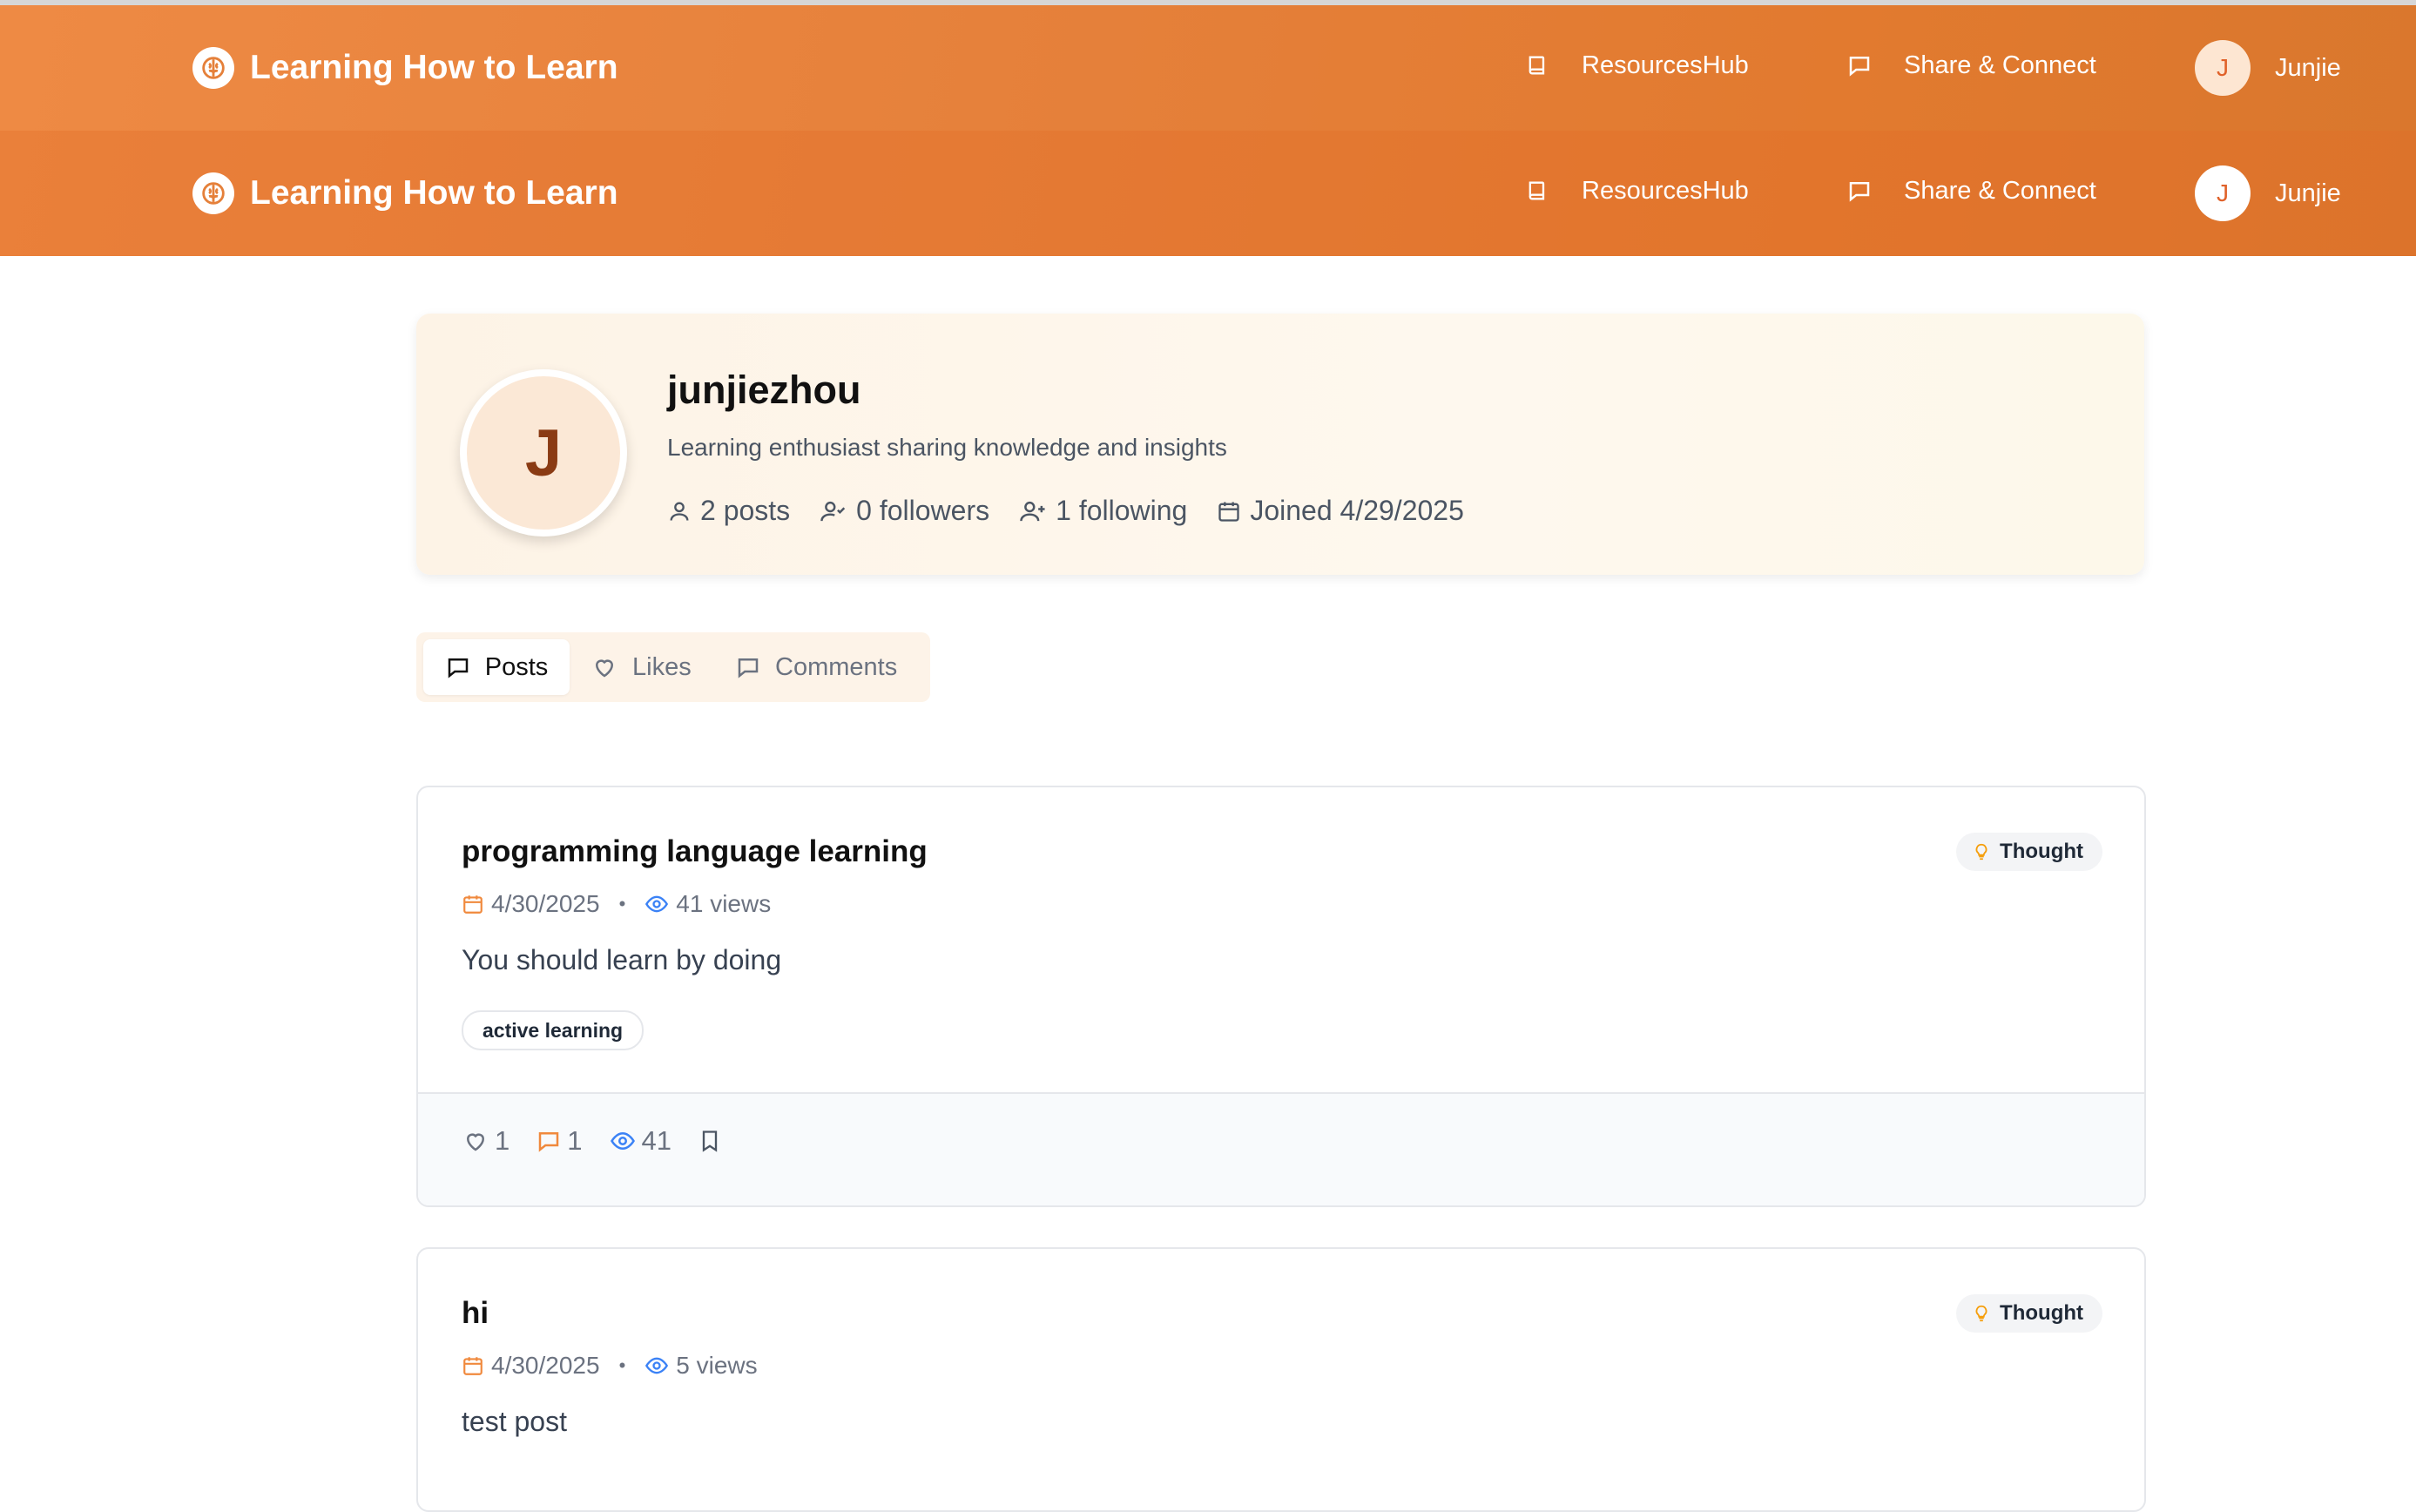 The image size is (2416, 1512). Describe the element at coordinates (616, 904) in the screenshot. I see `post-meta: 4/30/2025 • 41 views` at that location.